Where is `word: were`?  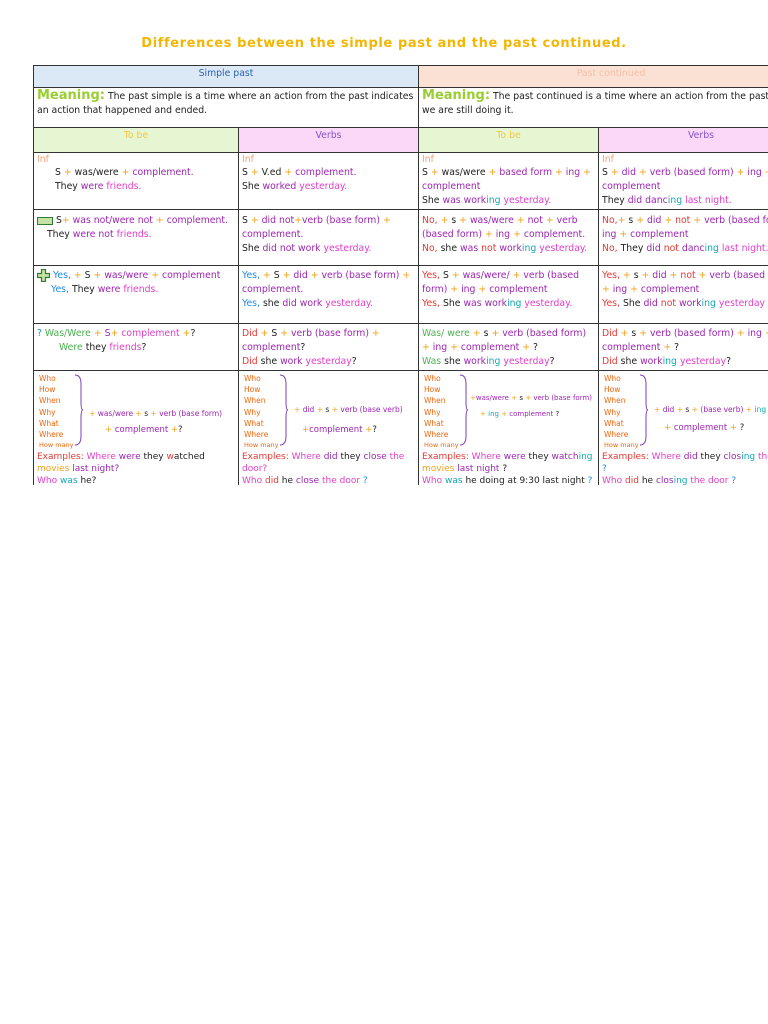 word: were is located at coordinates (84, 234).